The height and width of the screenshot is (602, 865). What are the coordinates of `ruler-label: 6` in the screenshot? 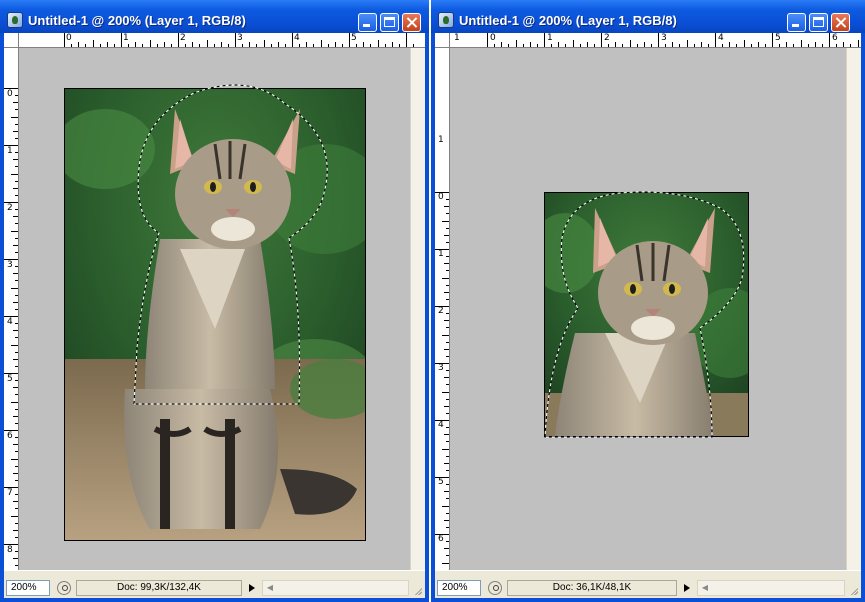 It's located at (835, 38).